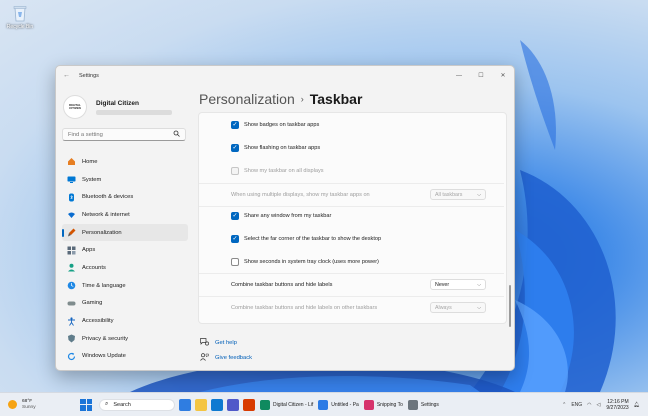  I want to click on maximize-button: ☐, so click(481, 76).